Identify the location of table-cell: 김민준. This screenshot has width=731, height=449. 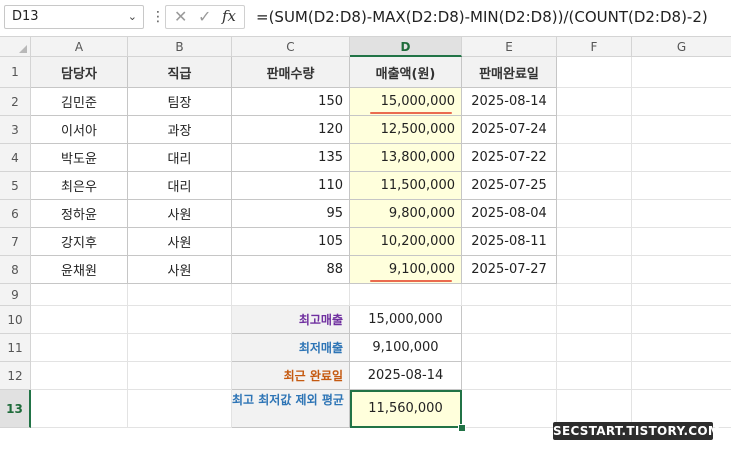
(79, 102).